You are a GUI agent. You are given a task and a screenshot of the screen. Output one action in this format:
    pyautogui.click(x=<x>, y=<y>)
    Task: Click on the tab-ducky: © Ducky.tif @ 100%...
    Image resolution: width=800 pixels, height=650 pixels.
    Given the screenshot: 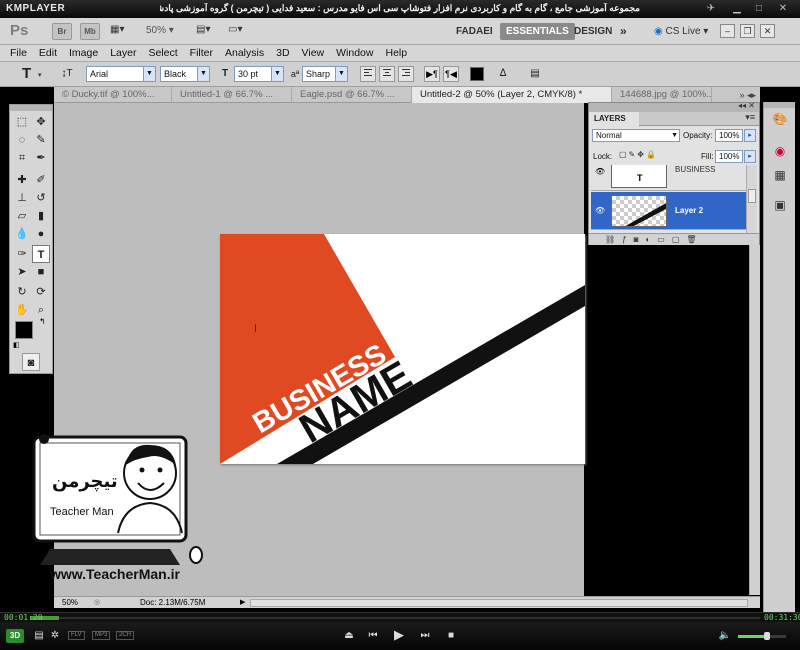 What is the action you would take?
    pyautogui.click(x=113, y=95)
    